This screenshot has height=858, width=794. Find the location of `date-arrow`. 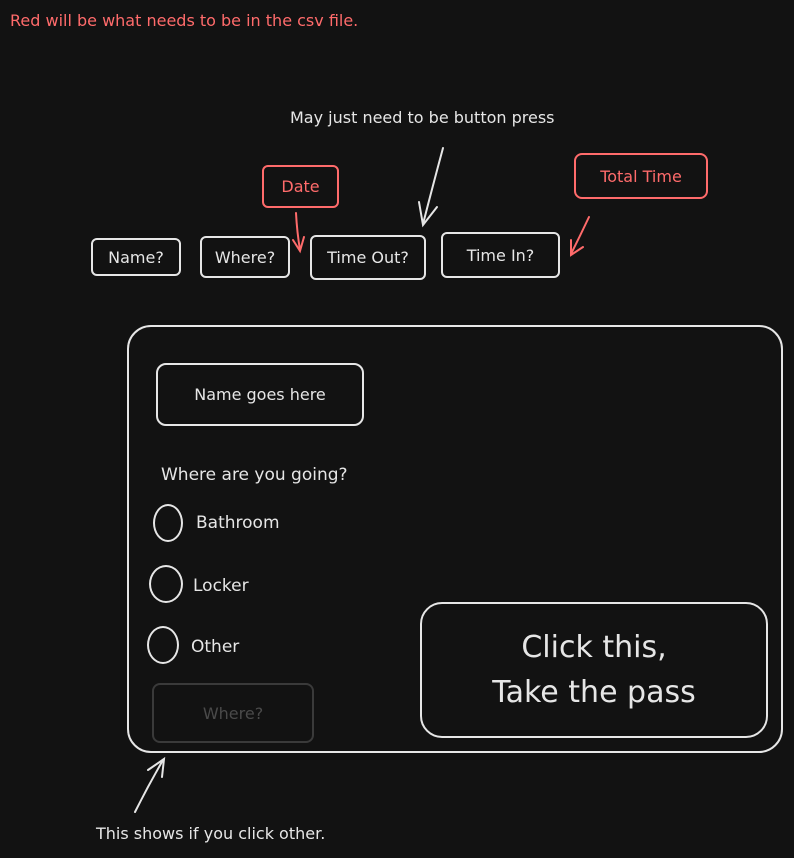

date-arrow is located at coordinates (298, 233).